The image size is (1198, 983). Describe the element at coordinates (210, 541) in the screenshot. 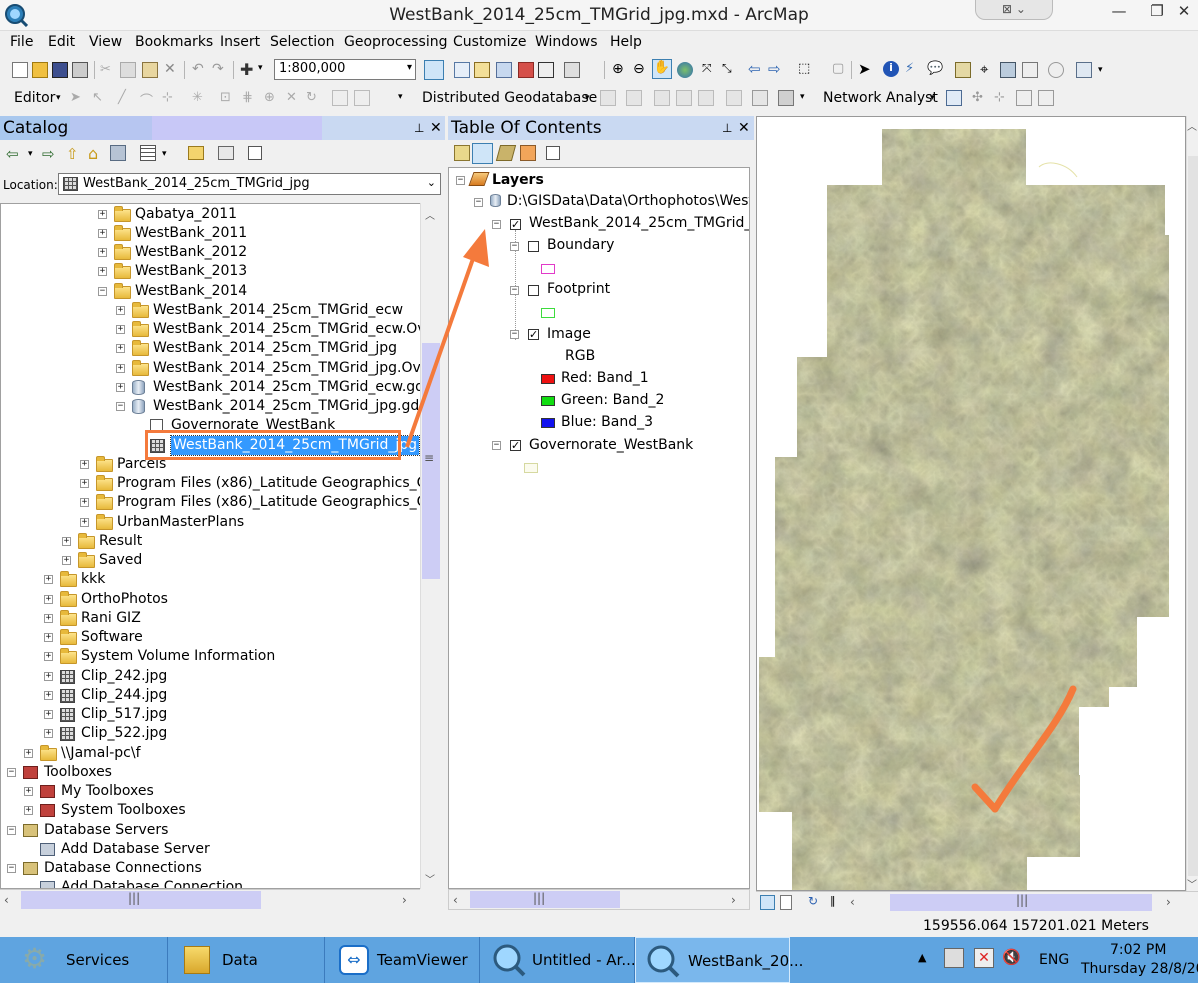

I see `catalog-item: + Result` at that location.